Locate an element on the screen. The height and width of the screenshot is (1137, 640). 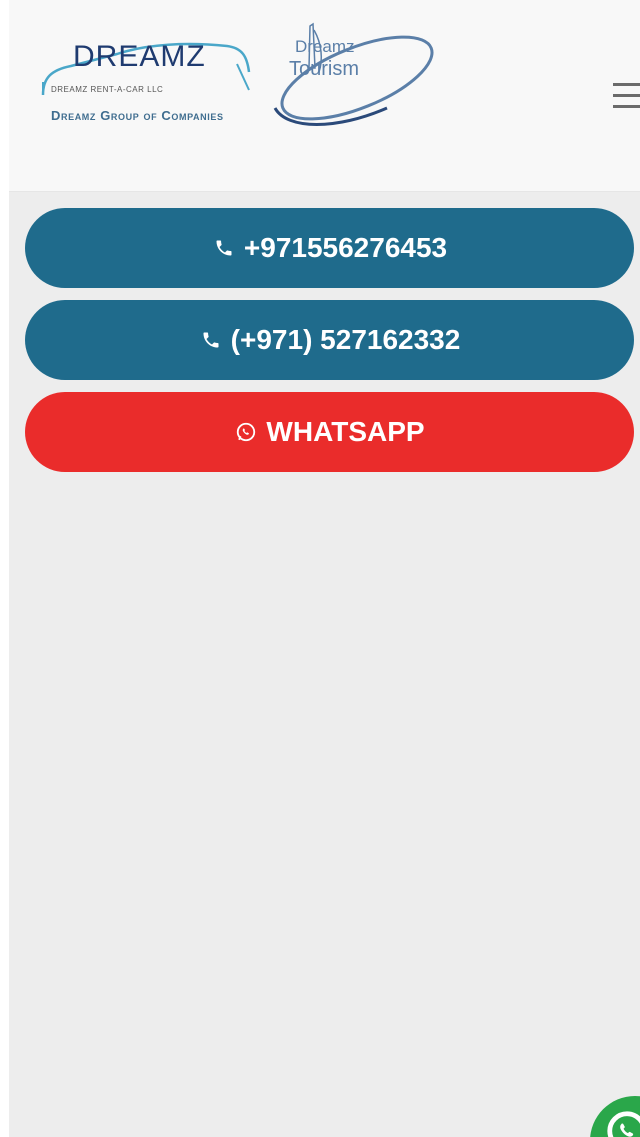
call-button-secondary-label: (+971) 527162332 is located at coordinates (345, 339).